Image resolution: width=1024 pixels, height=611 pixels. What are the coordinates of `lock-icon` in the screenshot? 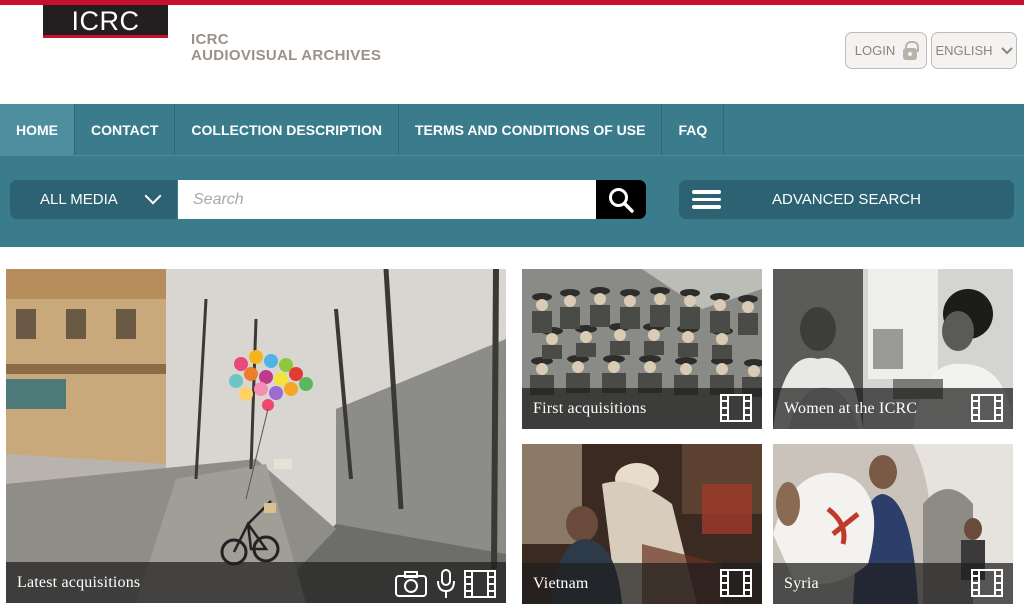 It's located at (911, 50).